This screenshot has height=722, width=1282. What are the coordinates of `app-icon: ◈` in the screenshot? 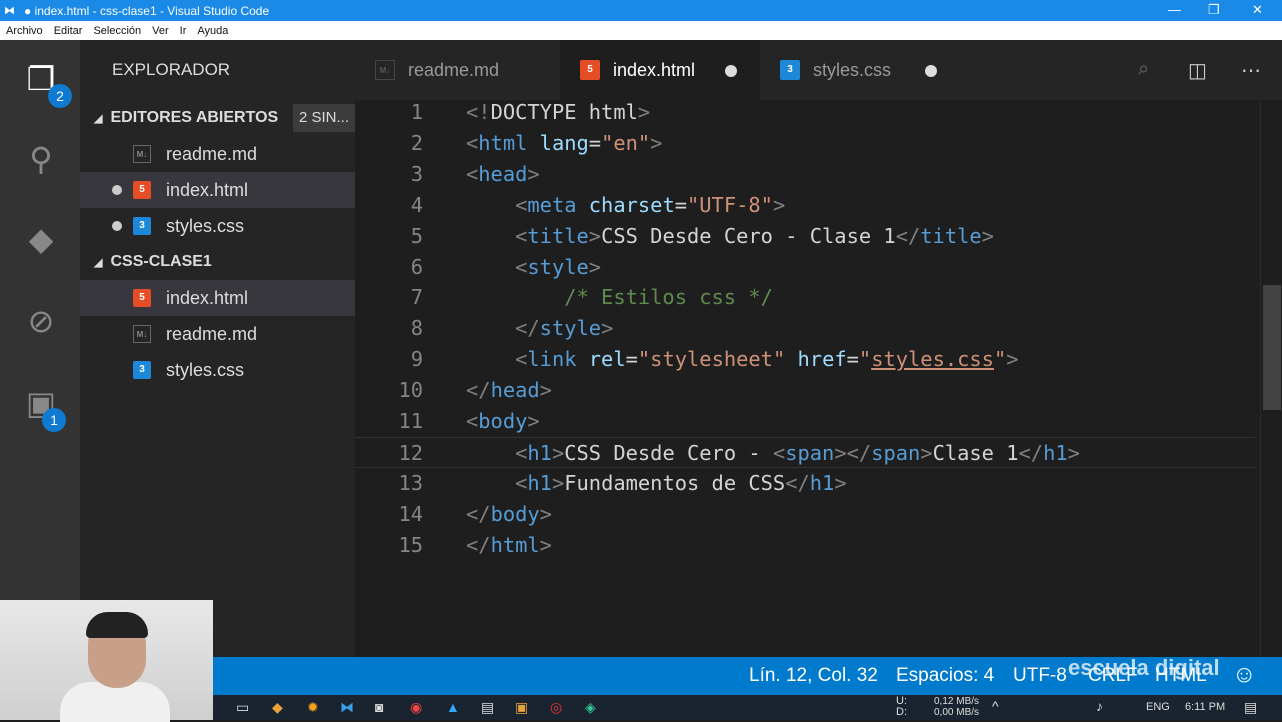 It's located at (590, 707).